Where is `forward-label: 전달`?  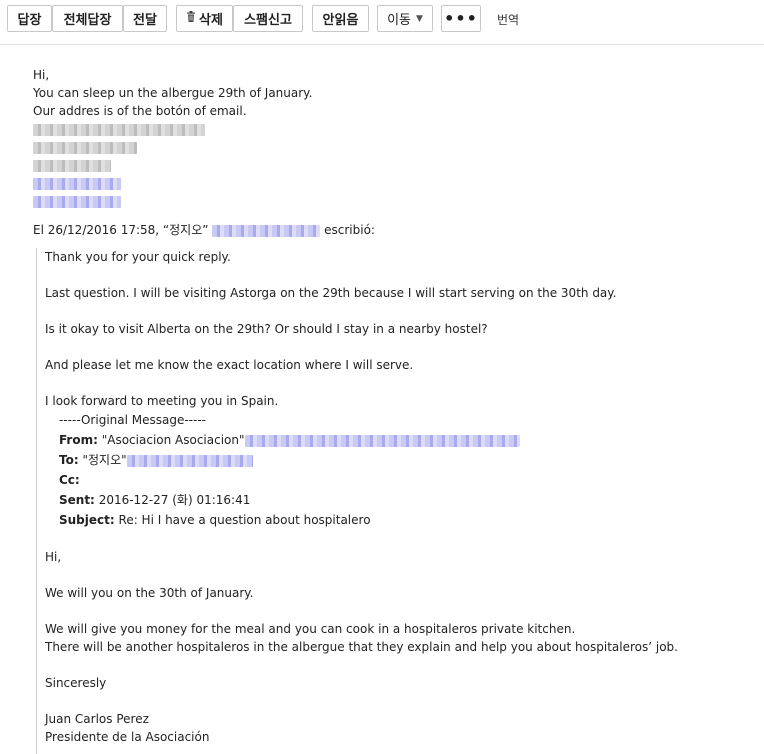 forward-label: 전달 is located at coordinates (145, 20).